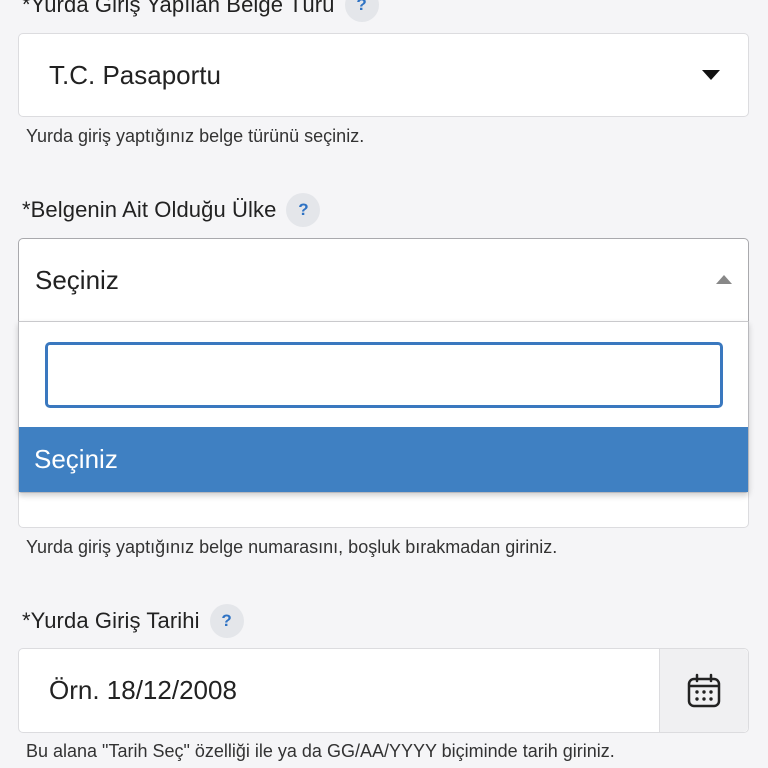  Describe the element at coordinates (143, 690) in the screenshot. I see `giris-tarihi-input: Örn. 18/12/2008` at that location.